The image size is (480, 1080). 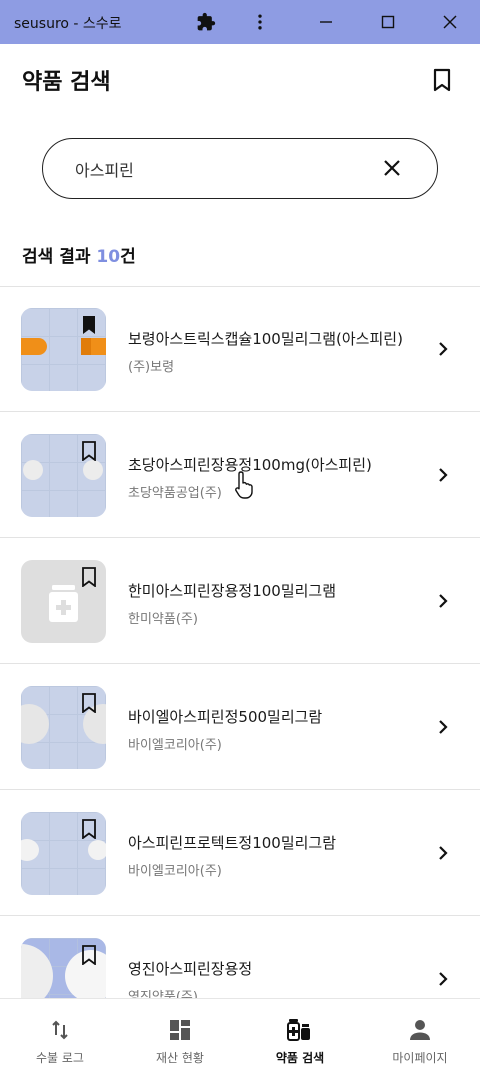 I want to click on person-icon, so click(x=420, y=1030).